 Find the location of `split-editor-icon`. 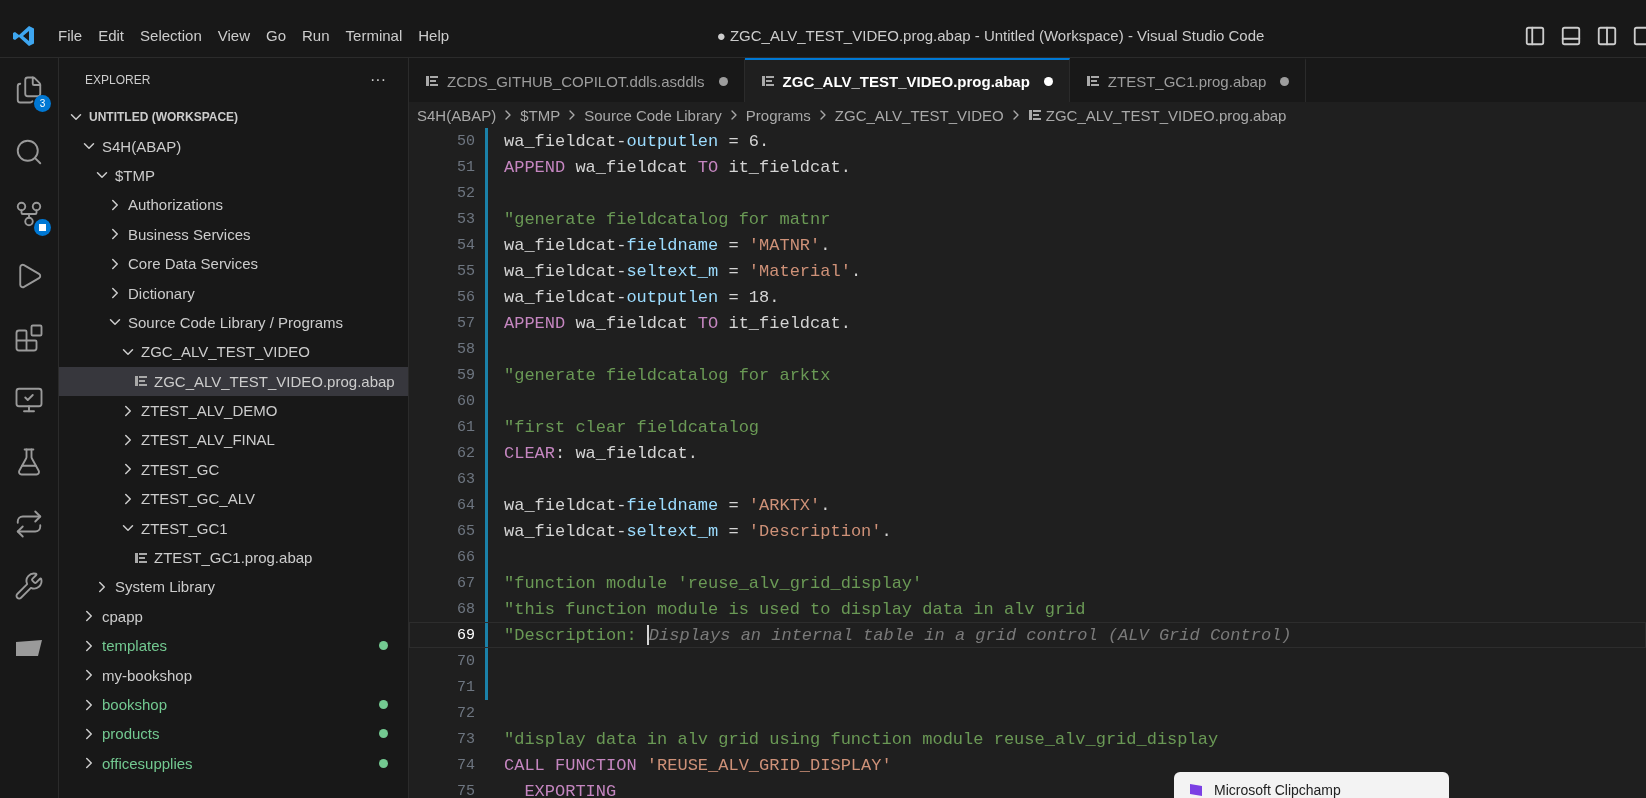

split-editor-icon is located at coordinates (1607, 35).